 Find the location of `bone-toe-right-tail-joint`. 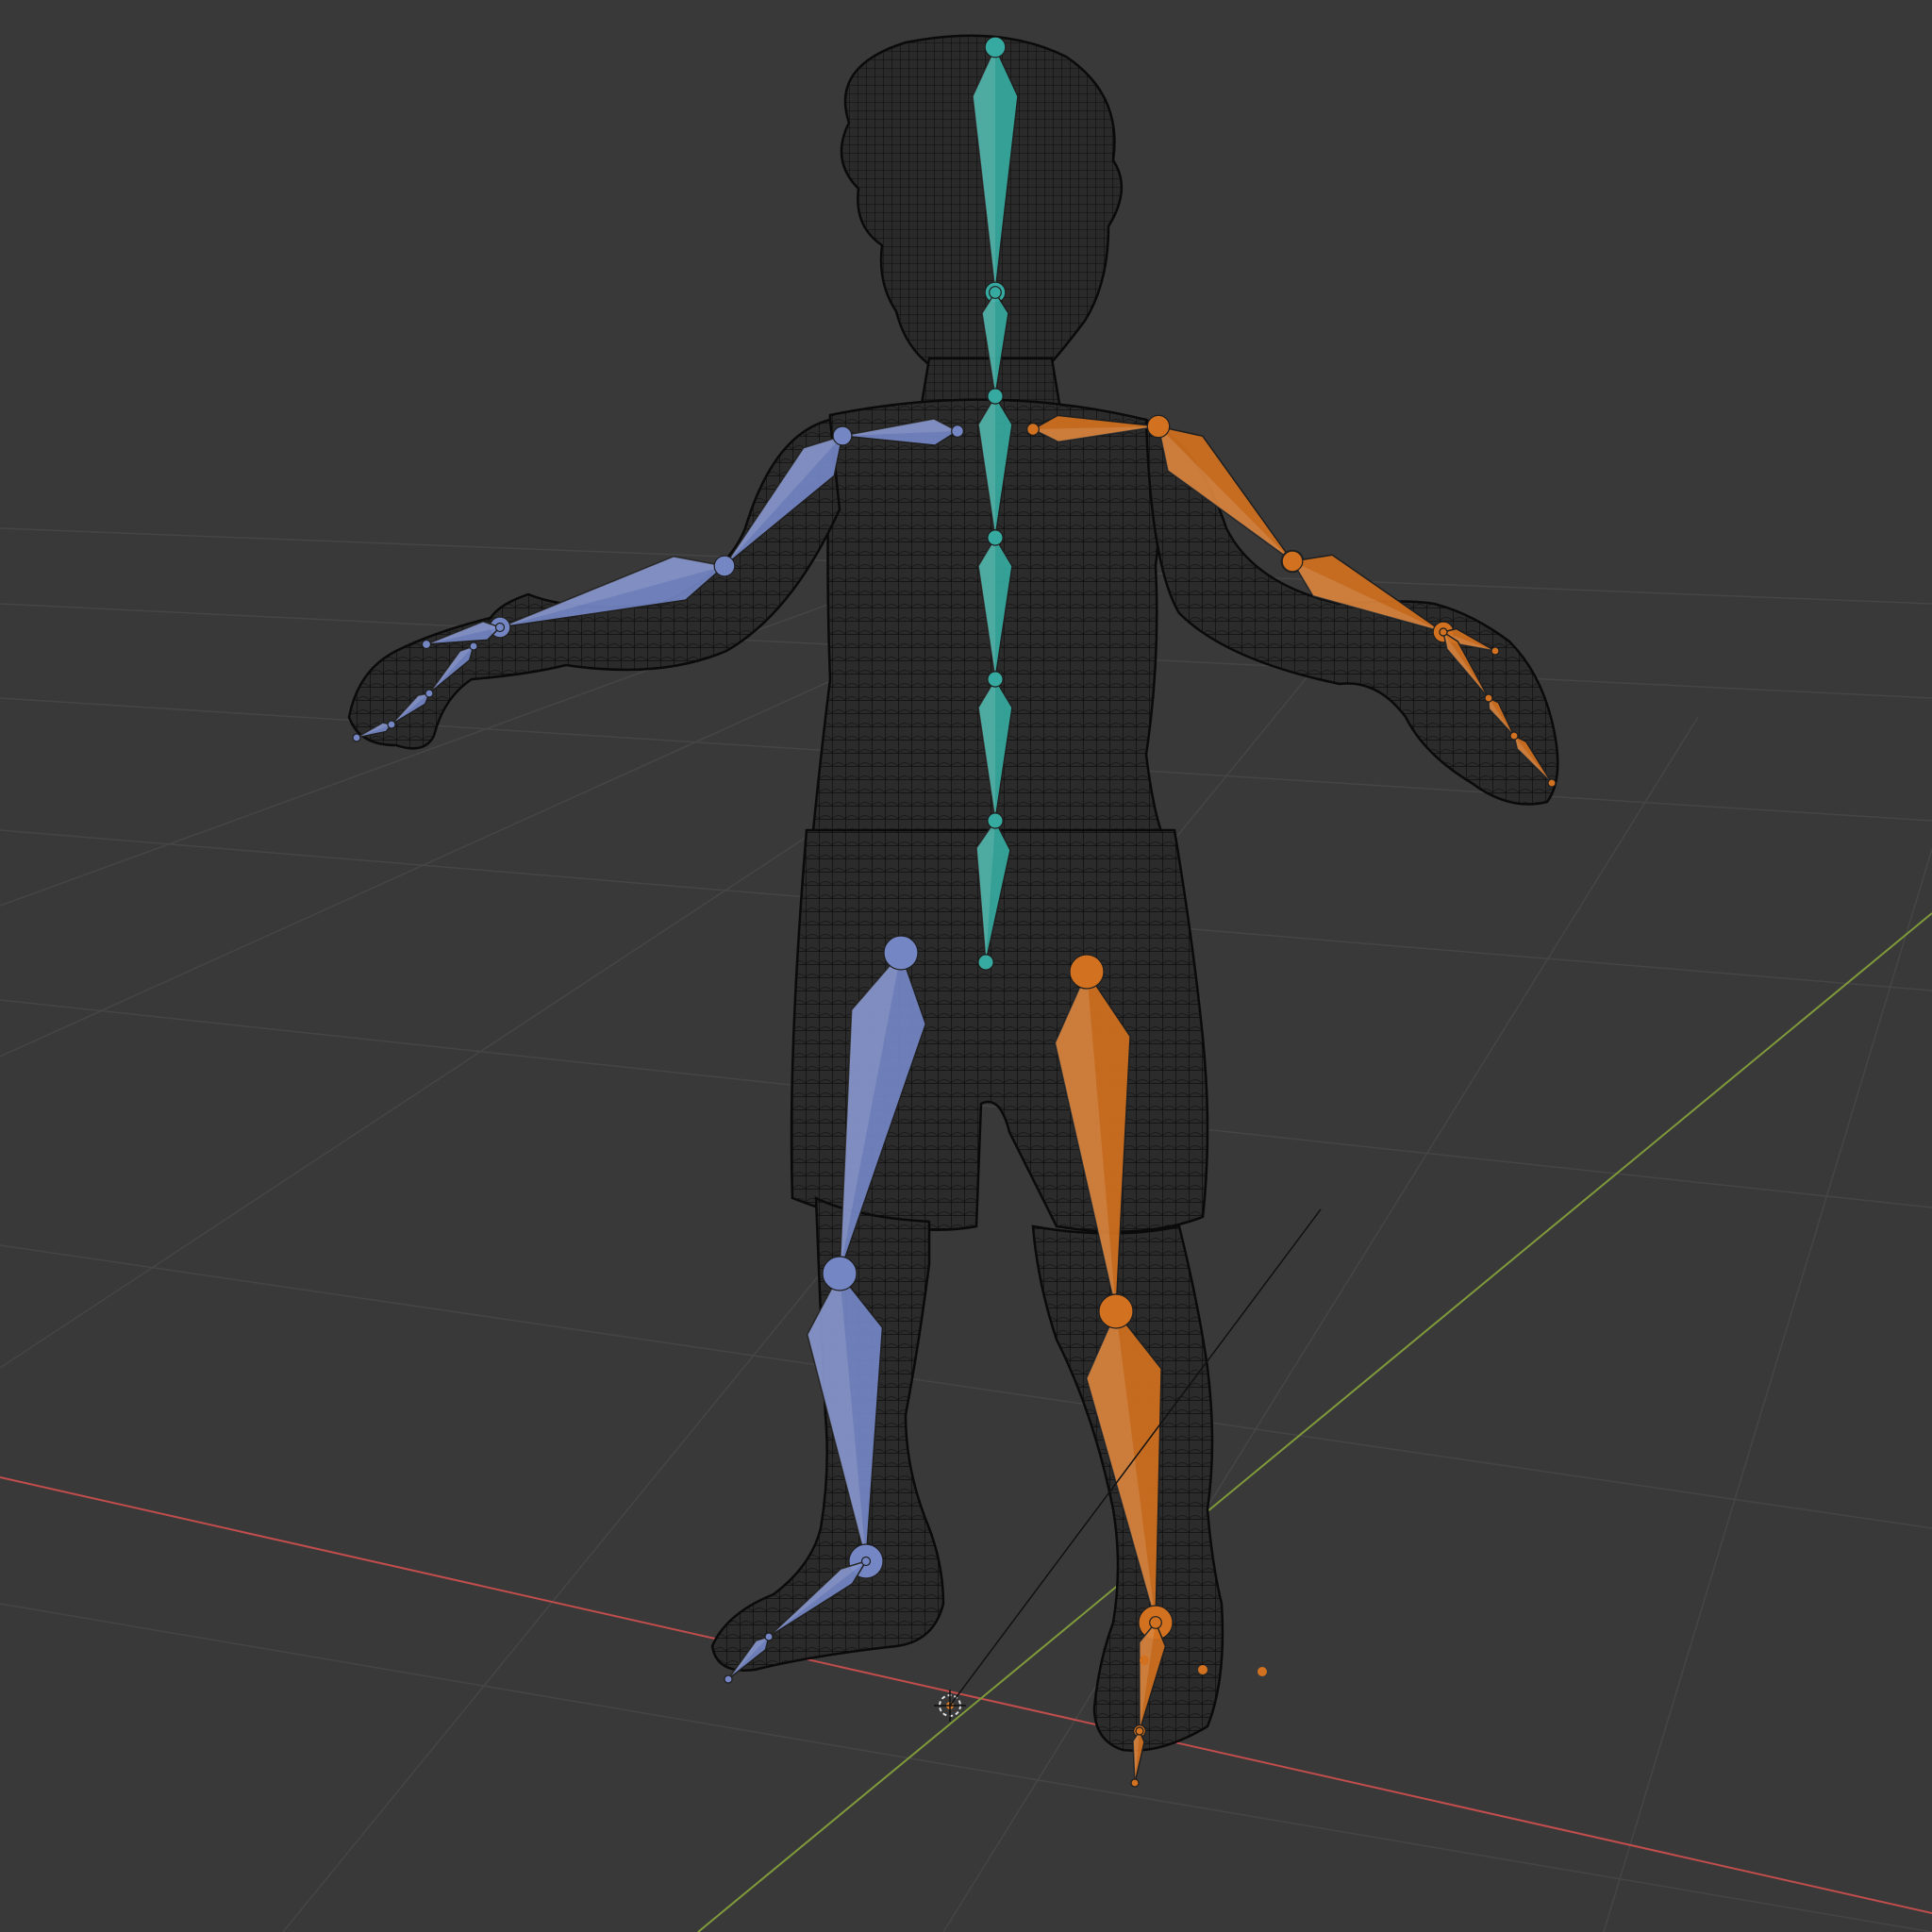

bone-toe-right-tail-joint is located at coordinates (1135, 1783).